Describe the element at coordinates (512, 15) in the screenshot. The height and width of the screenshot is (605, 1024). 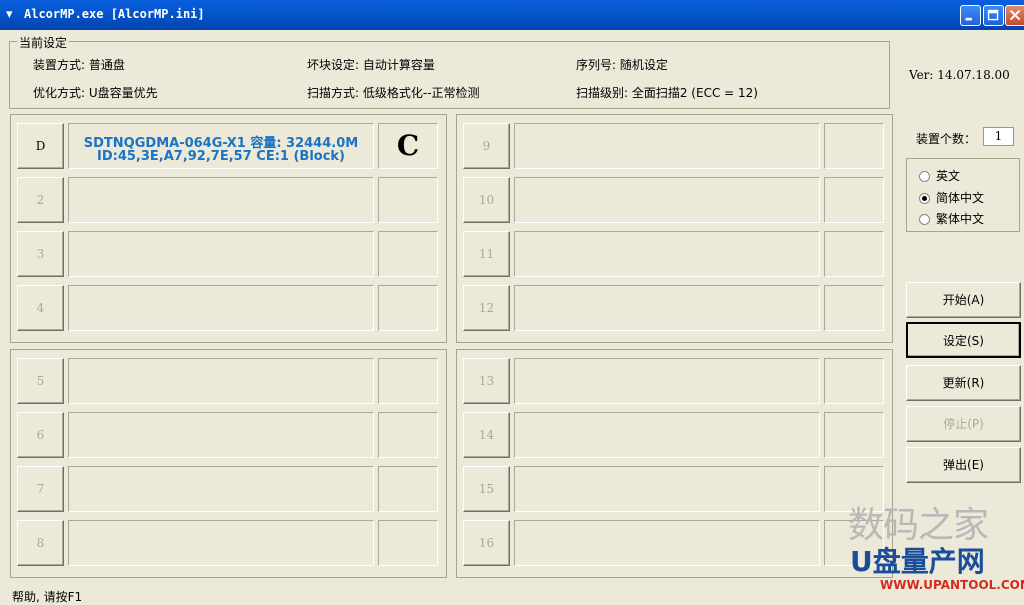
I see `title-bar: ▾ AlcorMP.exe [AlcorMP.ini]` at that location.